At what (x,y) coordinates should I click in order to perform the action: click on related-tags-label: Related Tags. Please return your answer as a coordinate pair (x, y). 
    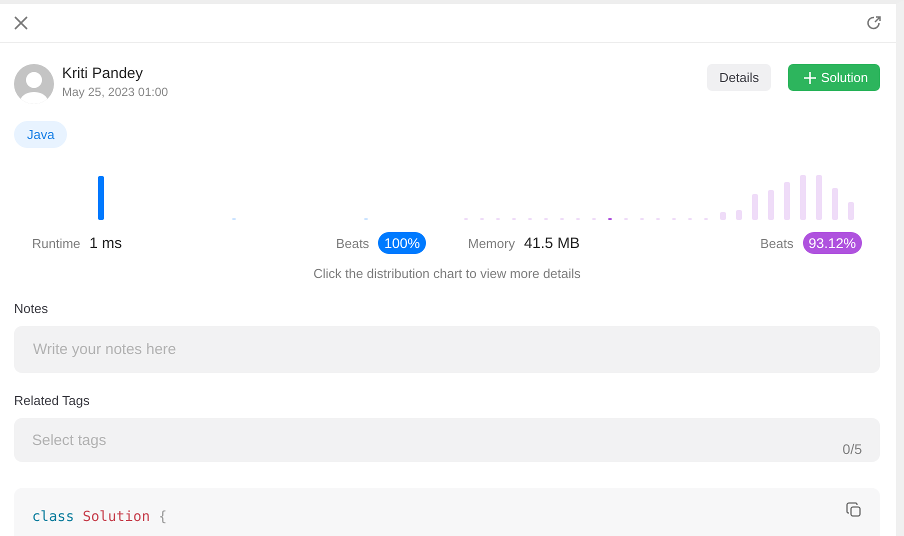
    Looking at the image, I should click on (52, 400).